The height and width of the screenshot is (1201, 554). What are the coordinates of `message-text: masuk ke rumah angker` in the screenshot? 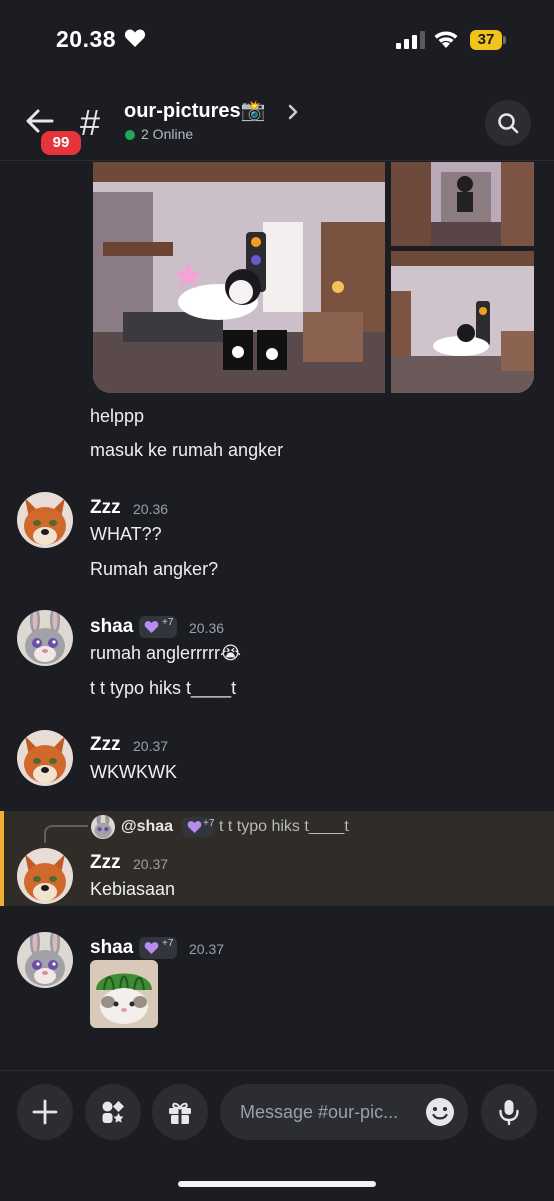 It's located at (187, 450).